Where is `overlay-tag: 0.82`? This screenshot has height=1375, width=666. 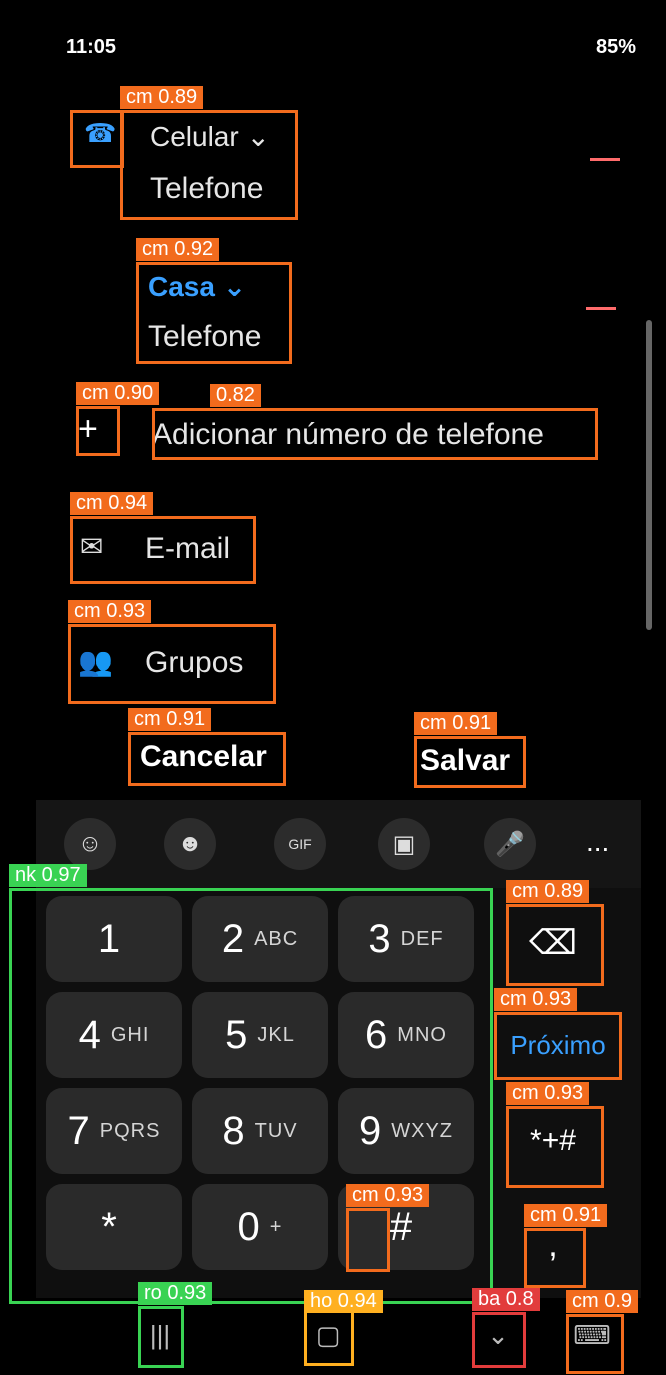
overlay-tag: 0.82 is located at coordinates (235, 395).